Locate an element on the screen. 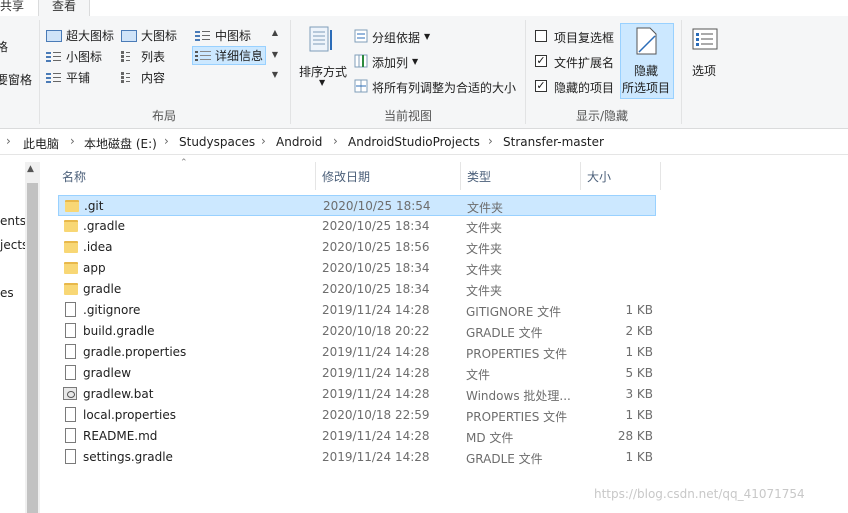  column-header-size: 大小 is located at coordinates (599, 176).